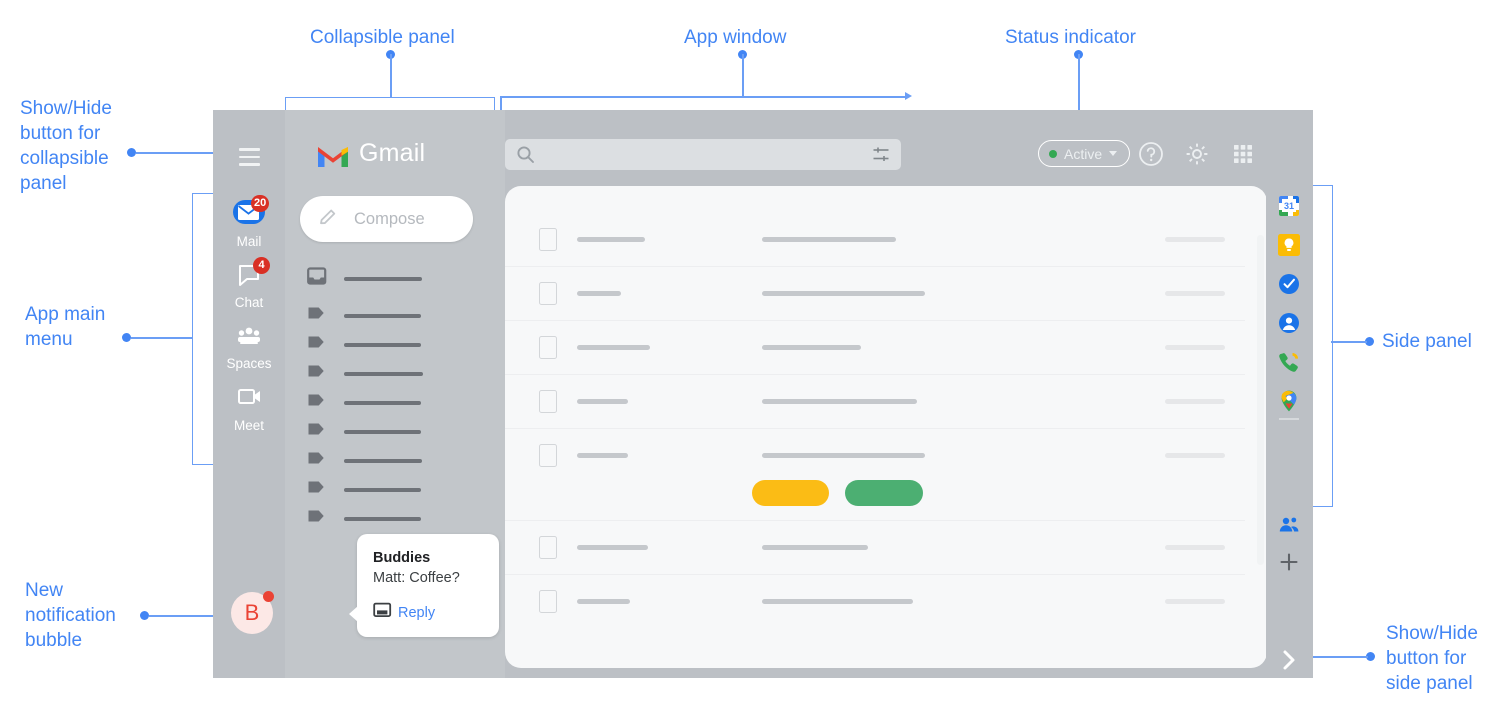 The image size is (1500, 710). What do you see at coordinates (389, 218) in the screenshot?
I see `compose-button-label: Compose` at bounding box center [389, 218].